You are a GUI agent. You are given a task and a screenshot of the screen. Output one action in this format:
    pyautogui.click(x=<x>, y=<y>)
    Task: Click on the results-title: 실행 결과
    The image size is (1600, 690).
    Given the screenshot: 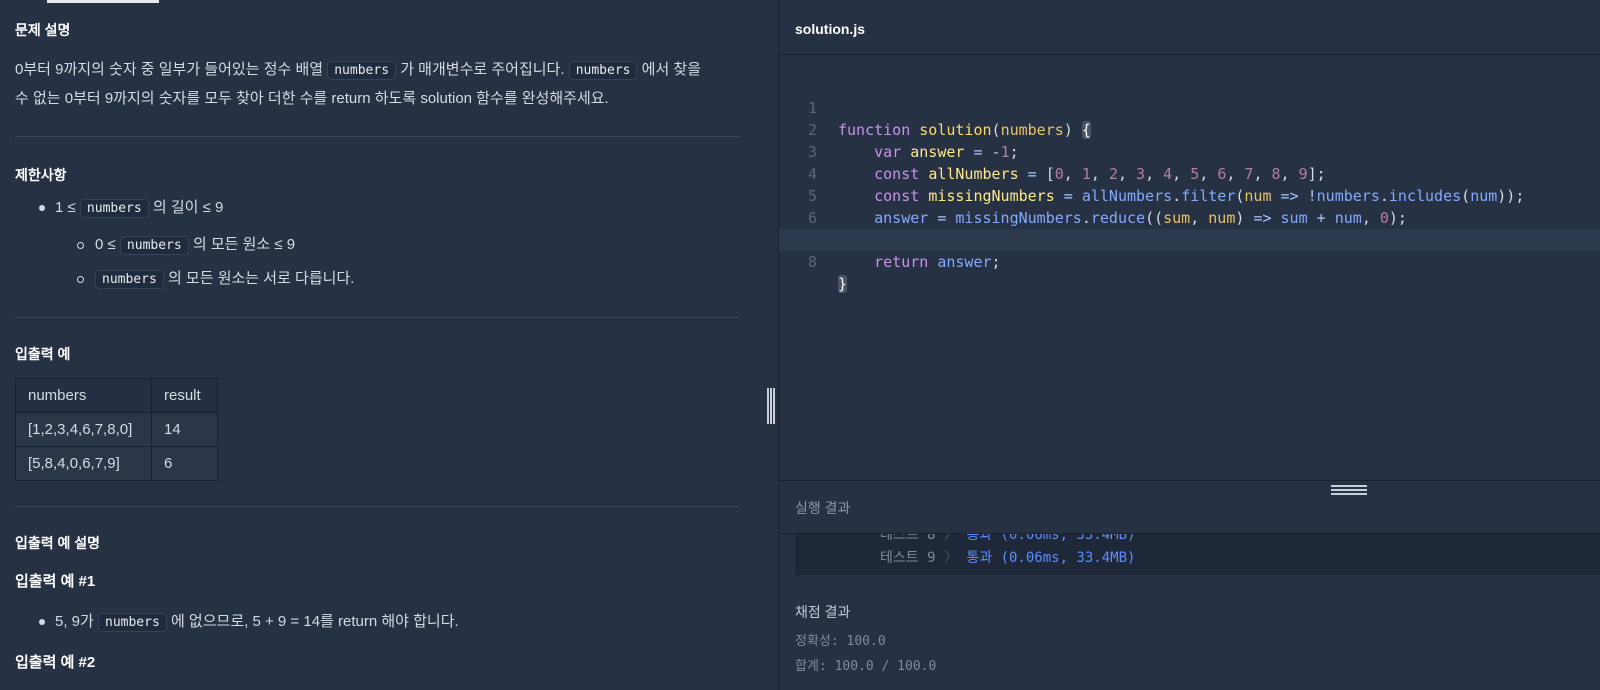 What is the action you would take?
    pyautogui.click(x=823, y=508)
    